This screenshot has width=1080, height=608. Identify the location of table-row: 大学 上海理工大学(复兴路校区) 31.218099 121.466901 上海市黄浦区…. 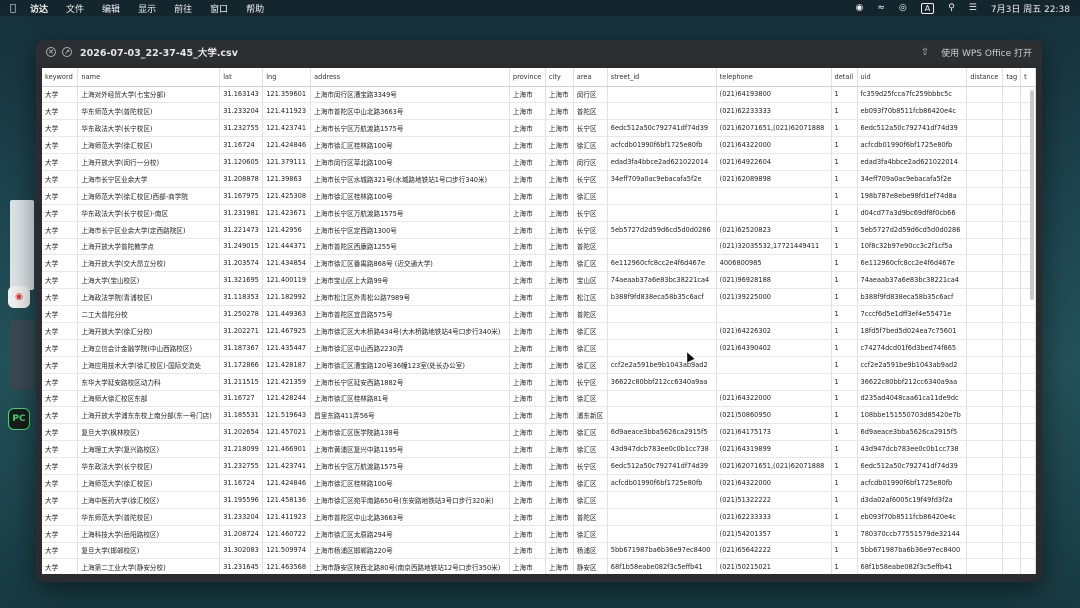
(539, 449).